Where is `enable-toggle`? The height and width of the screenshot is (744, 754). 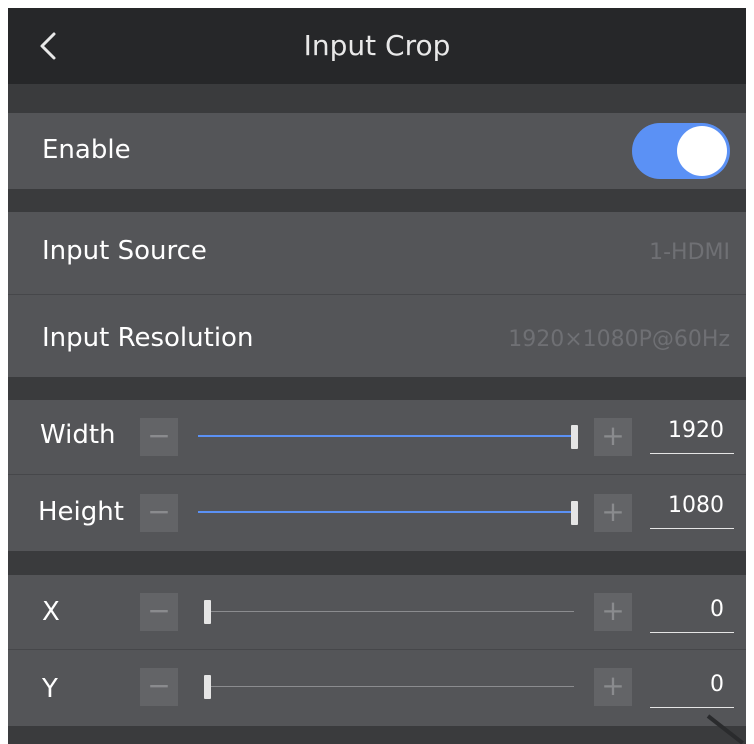 enable-toggle is located at coordinates (681, 151).